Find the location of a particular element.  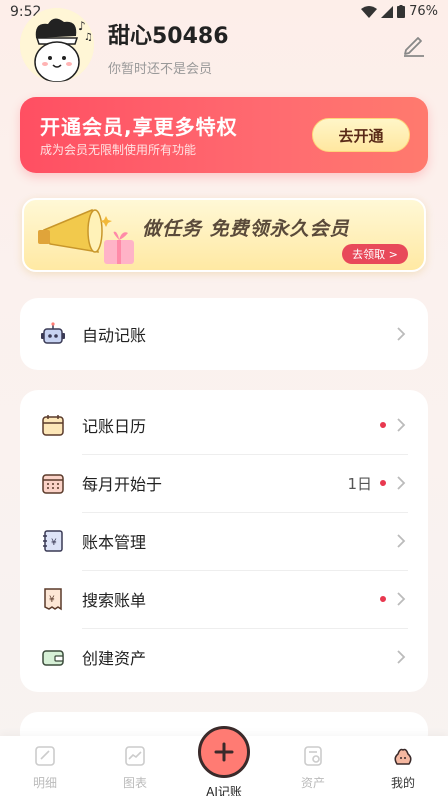

tab-detail: 明细 is located at coordinates (45, 766).